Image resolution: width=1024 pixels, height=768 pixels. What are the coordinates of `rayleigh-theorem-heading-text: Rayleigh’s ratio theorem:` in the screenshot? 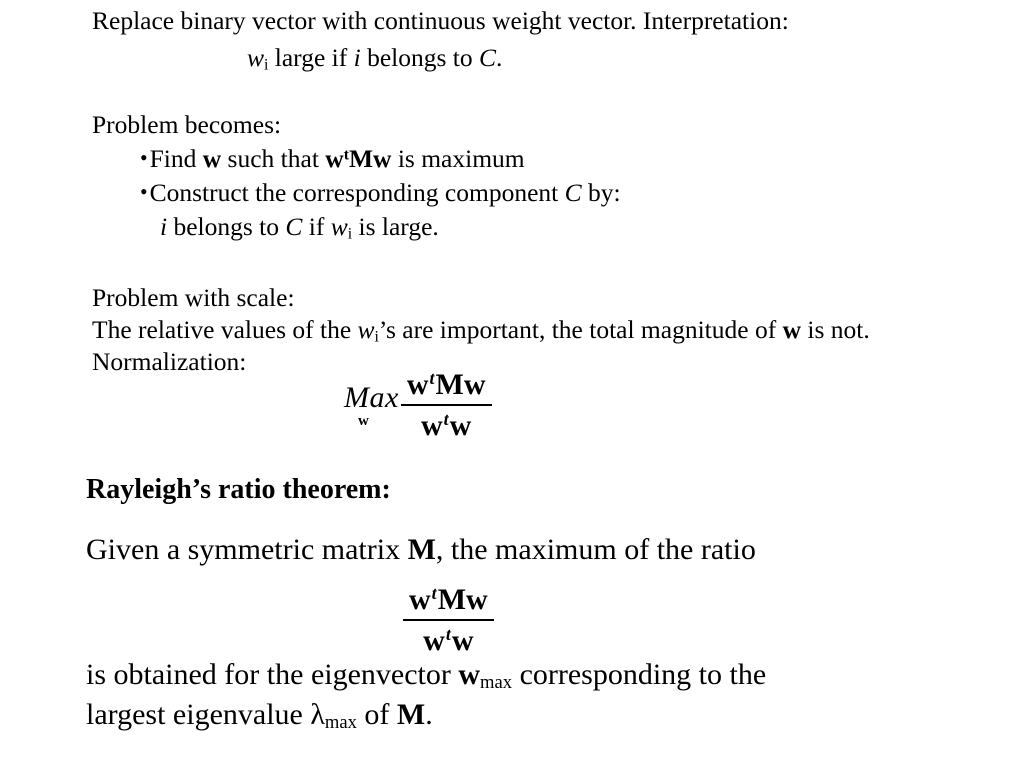 It's located at (238, 489).